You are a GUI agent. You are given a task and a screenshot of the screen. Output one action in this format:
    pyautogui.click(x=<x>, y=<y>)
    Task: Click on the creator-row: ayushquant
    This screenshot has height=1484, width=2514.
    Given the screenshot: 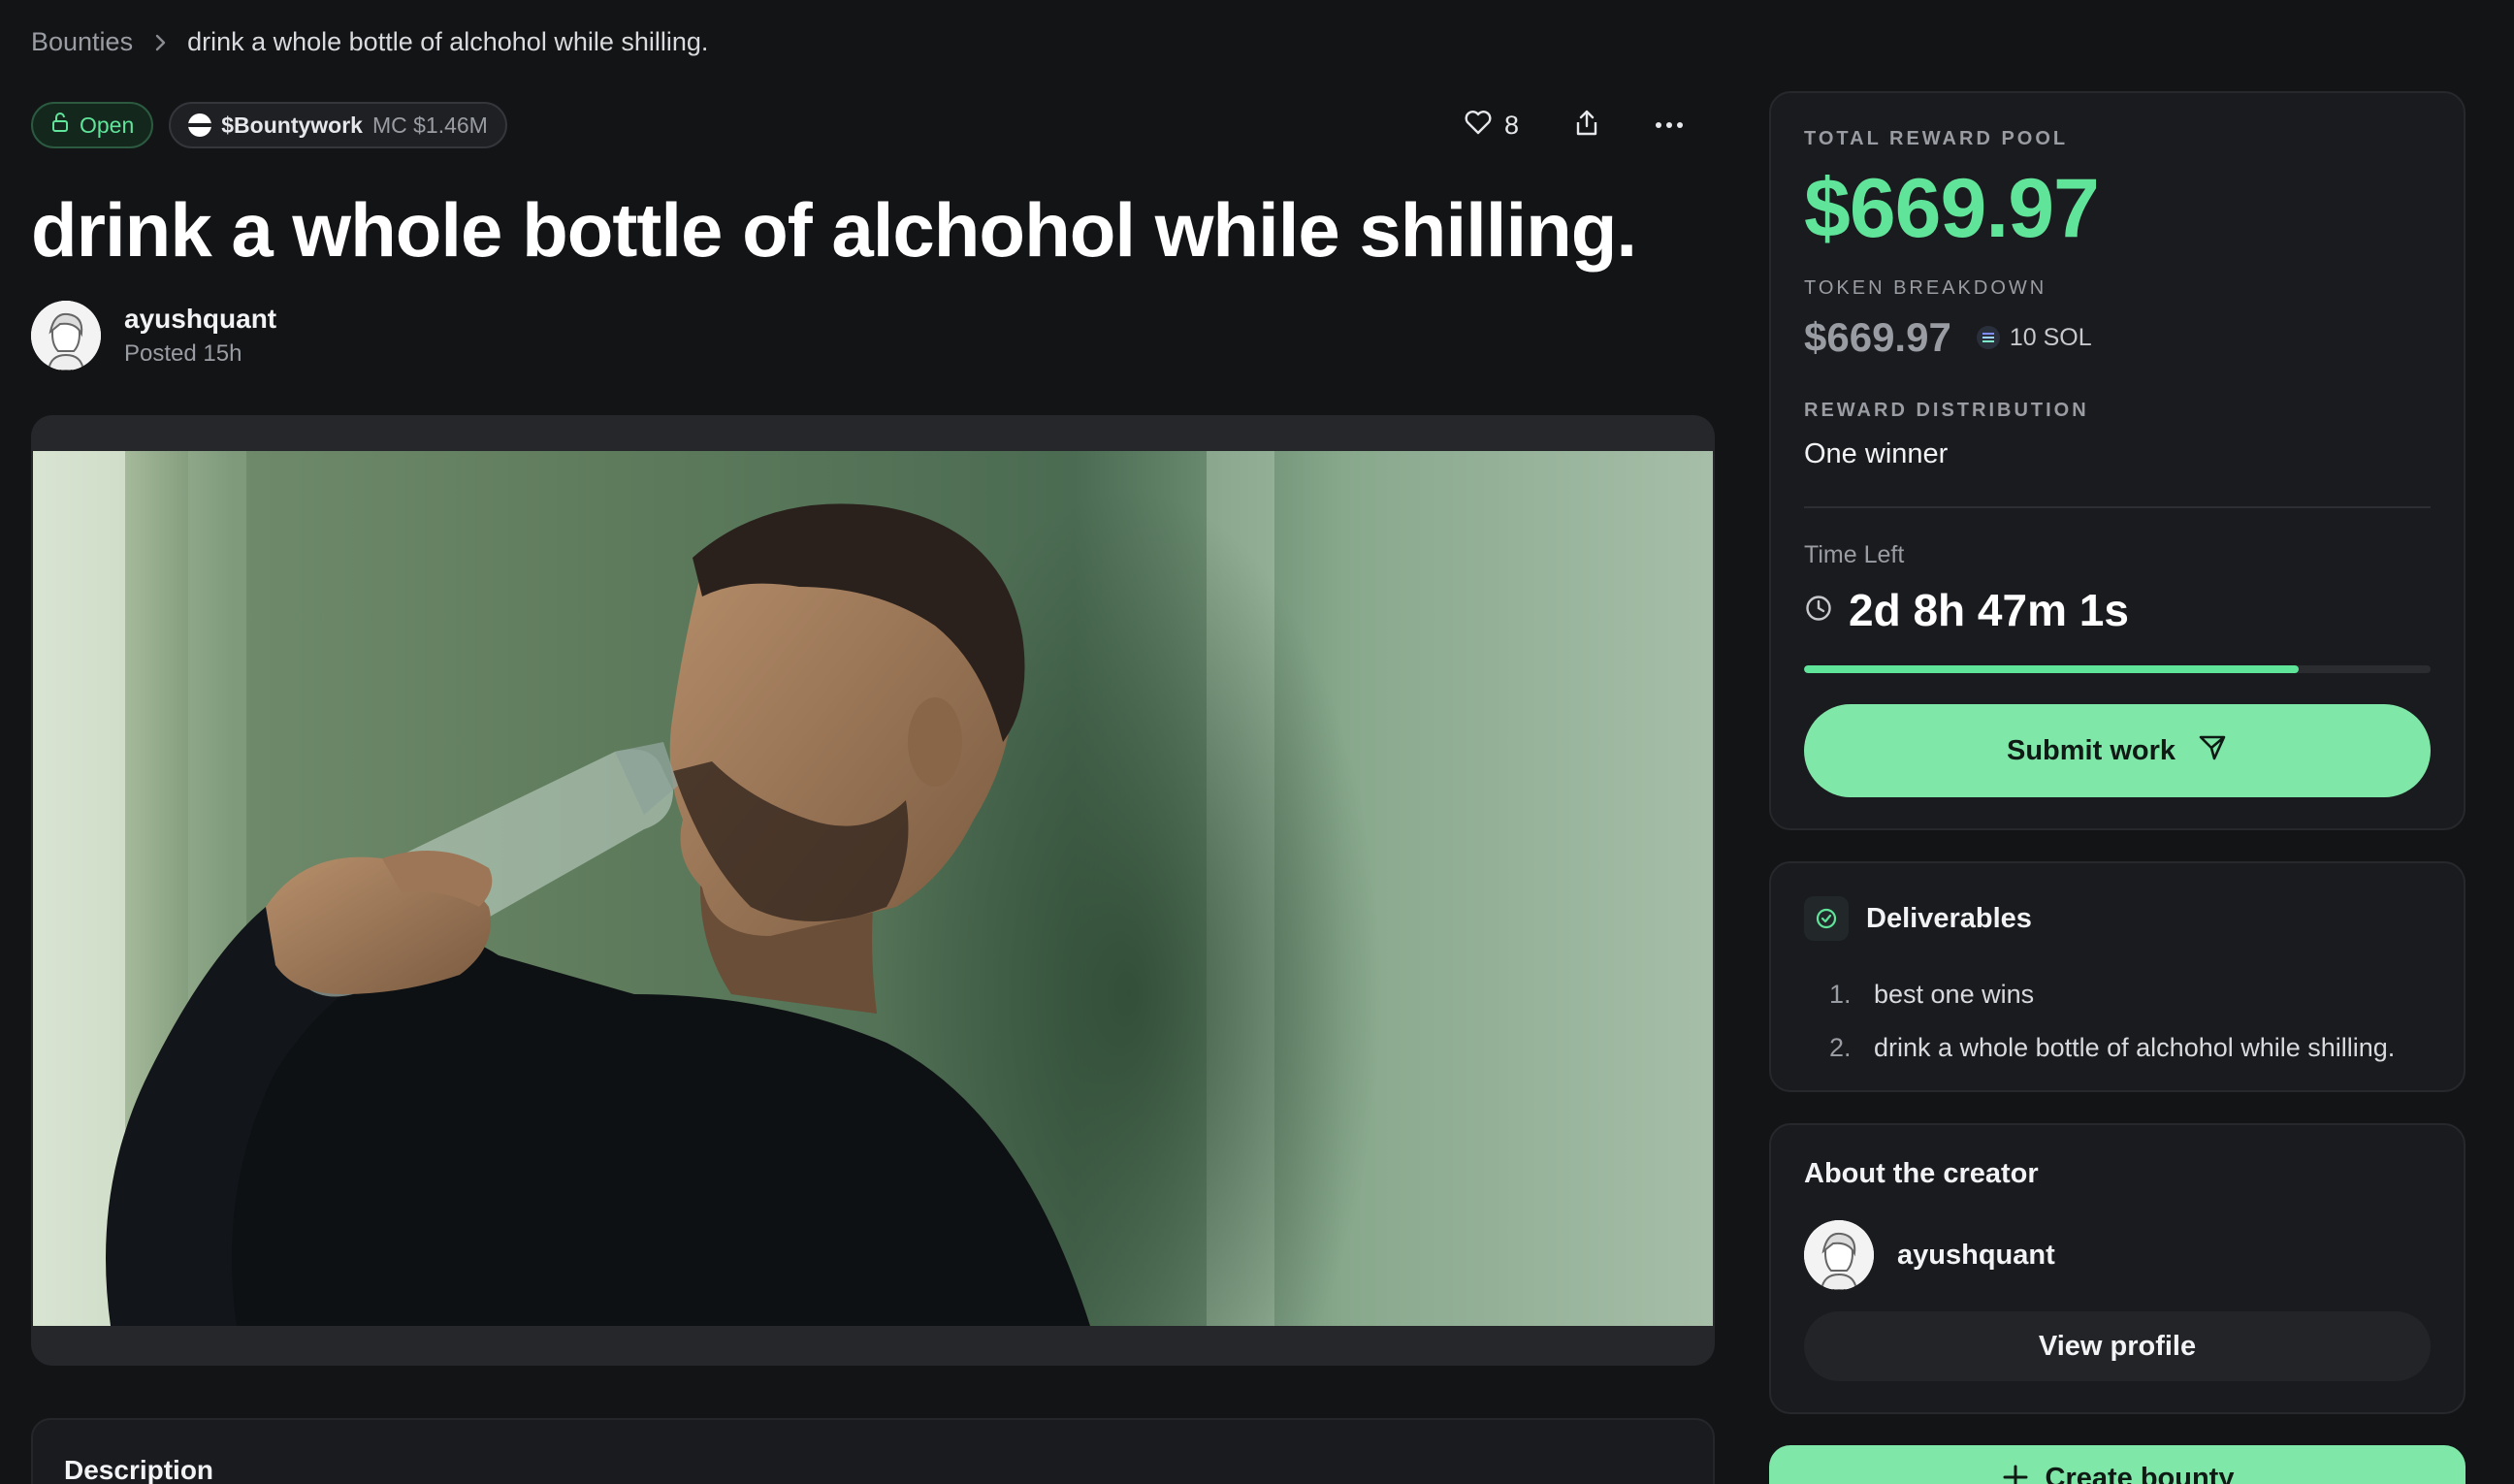 What is the action you would take?
    pyautogui.click(x=1930, y=1255)
    